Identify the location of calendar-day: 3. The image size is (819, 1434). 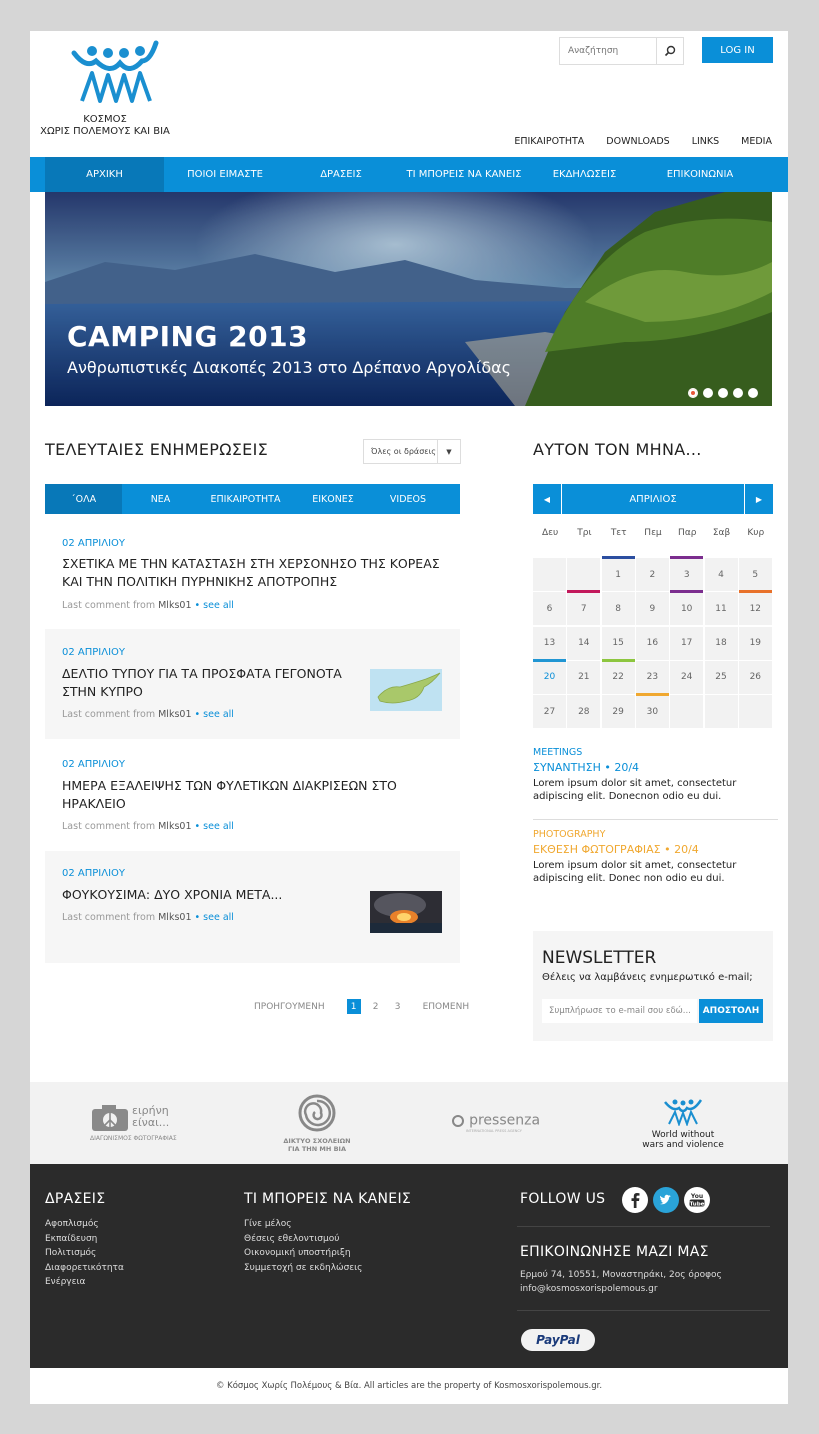
(687, 573).